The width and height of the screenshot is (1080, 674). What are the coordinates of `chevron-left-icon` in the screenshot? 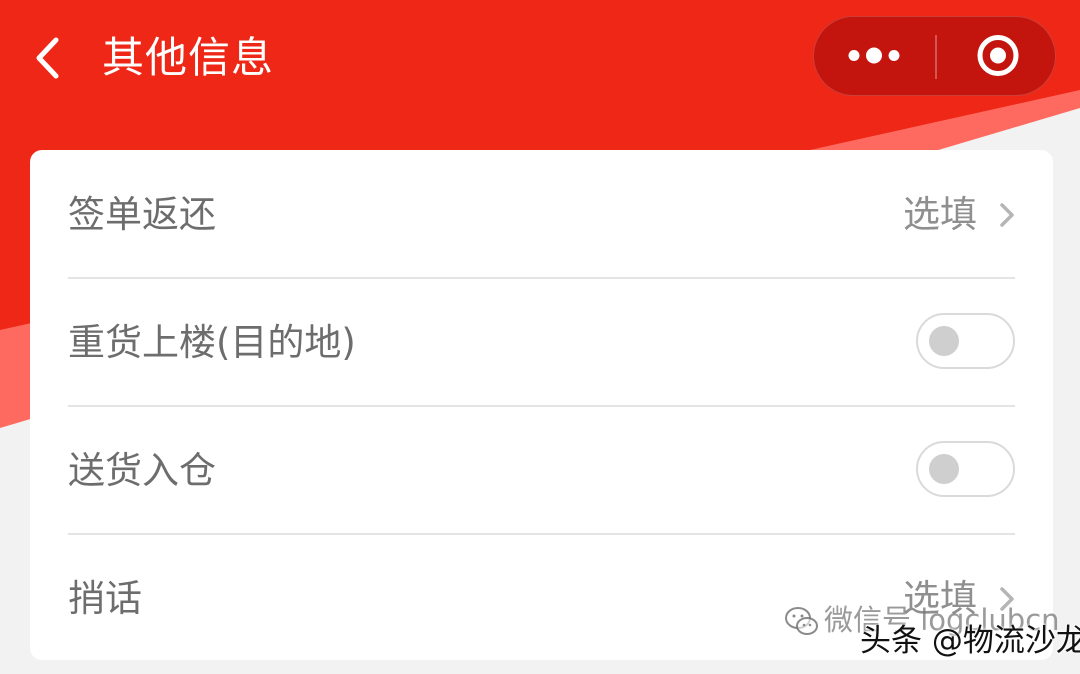 It's located at (48, 58).